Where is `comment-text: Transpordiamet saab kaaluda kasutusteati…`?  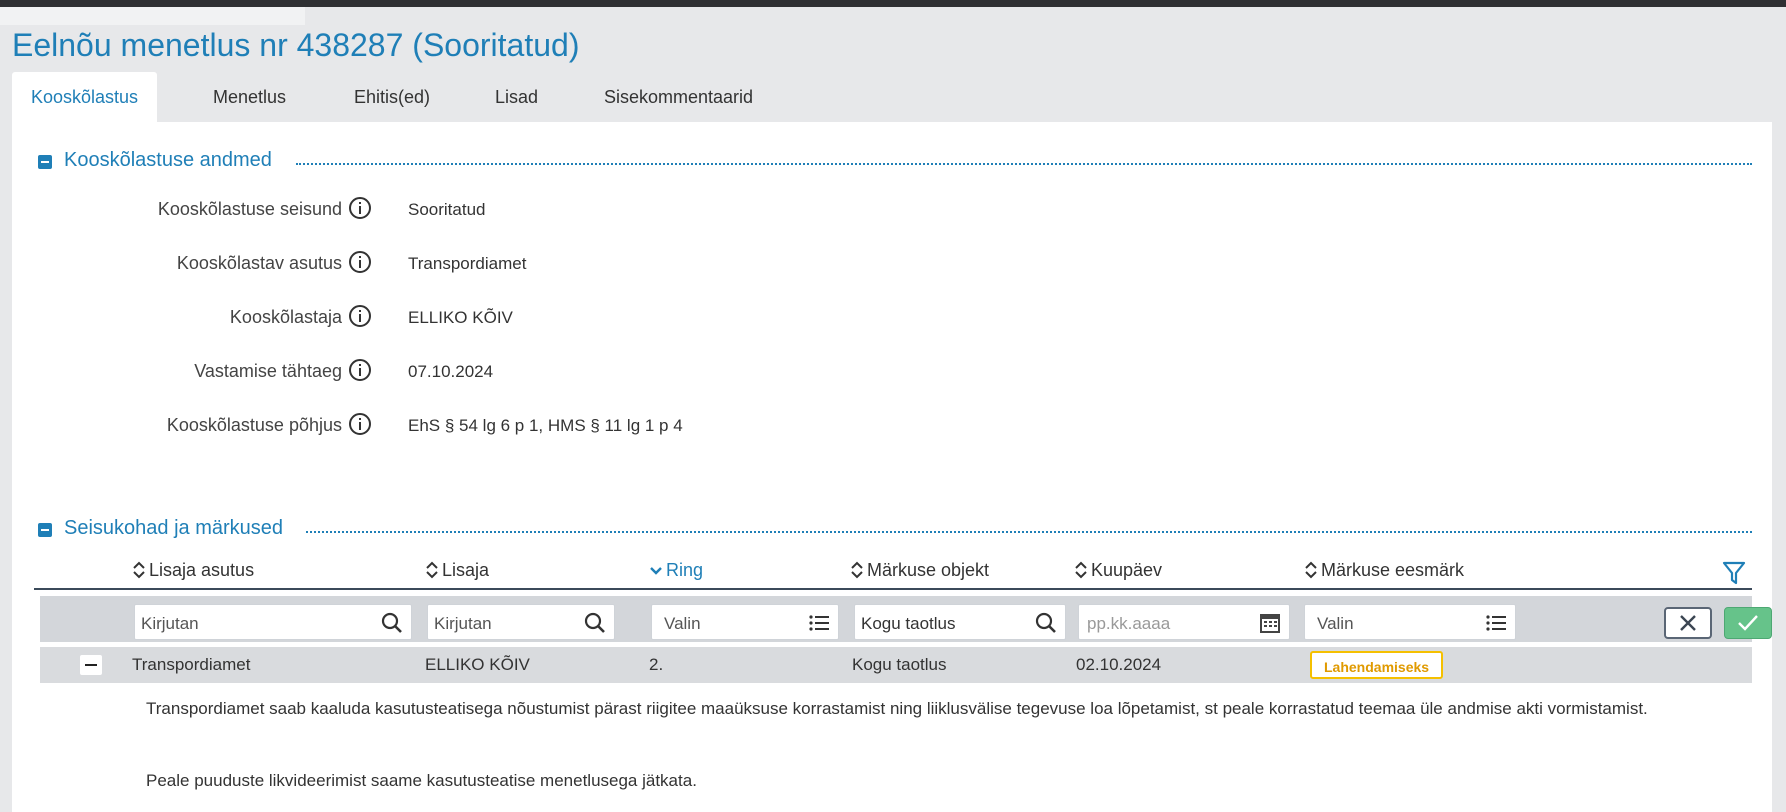
comment-text: Transpordiamet saab kaaluda kasutusteati… is located at coordinates (897, 708).